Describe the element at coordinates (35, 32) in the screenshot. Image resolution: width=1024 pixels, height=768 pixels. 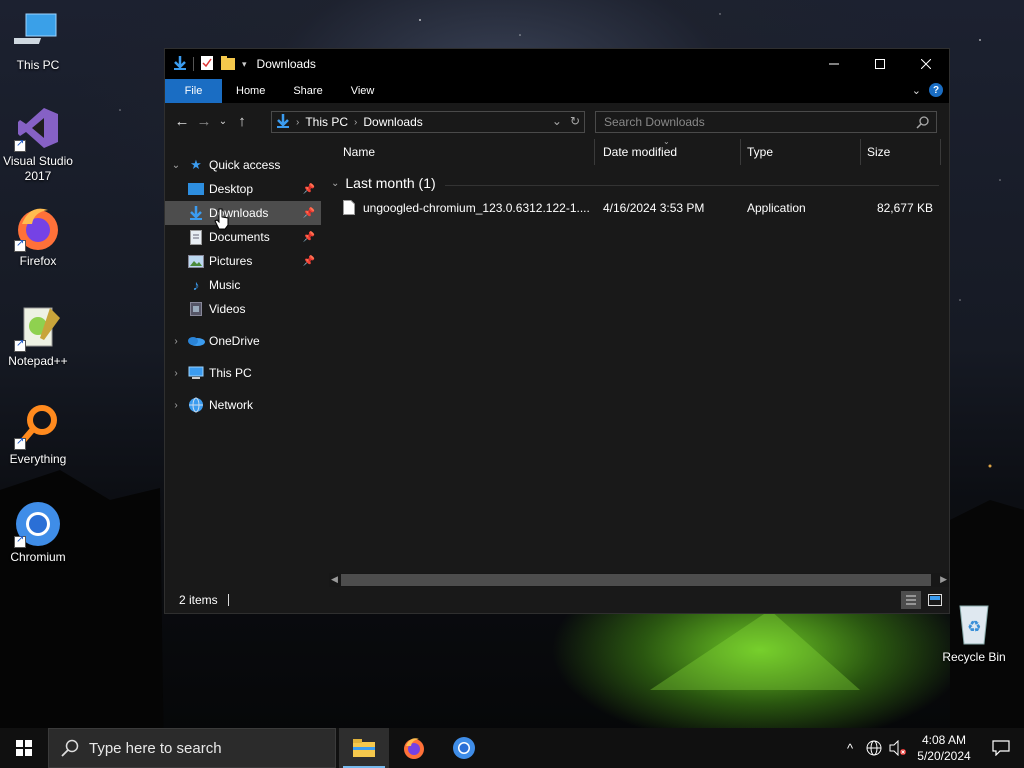
I see `computer-icon` at that location.